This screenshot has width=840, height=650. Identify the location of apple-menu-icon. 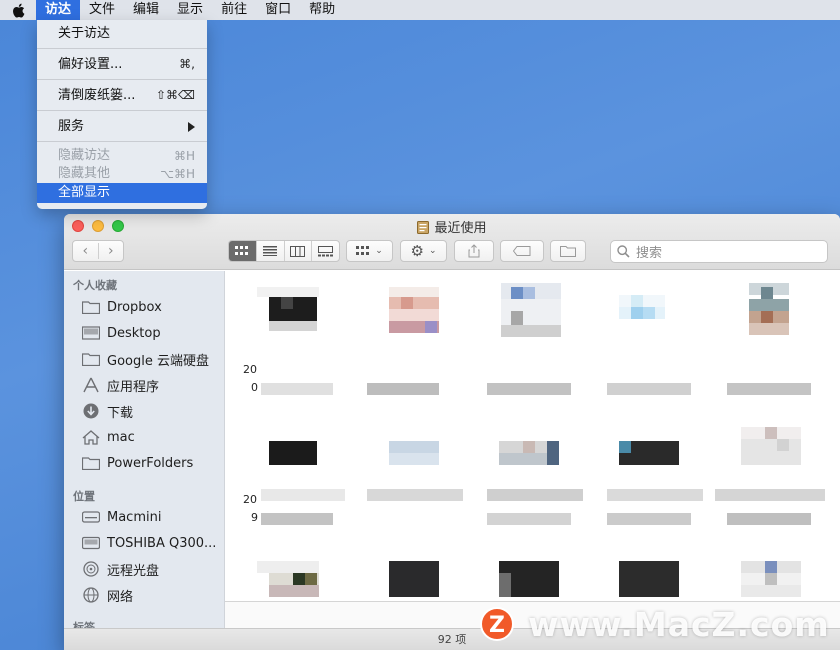
(18, 10).